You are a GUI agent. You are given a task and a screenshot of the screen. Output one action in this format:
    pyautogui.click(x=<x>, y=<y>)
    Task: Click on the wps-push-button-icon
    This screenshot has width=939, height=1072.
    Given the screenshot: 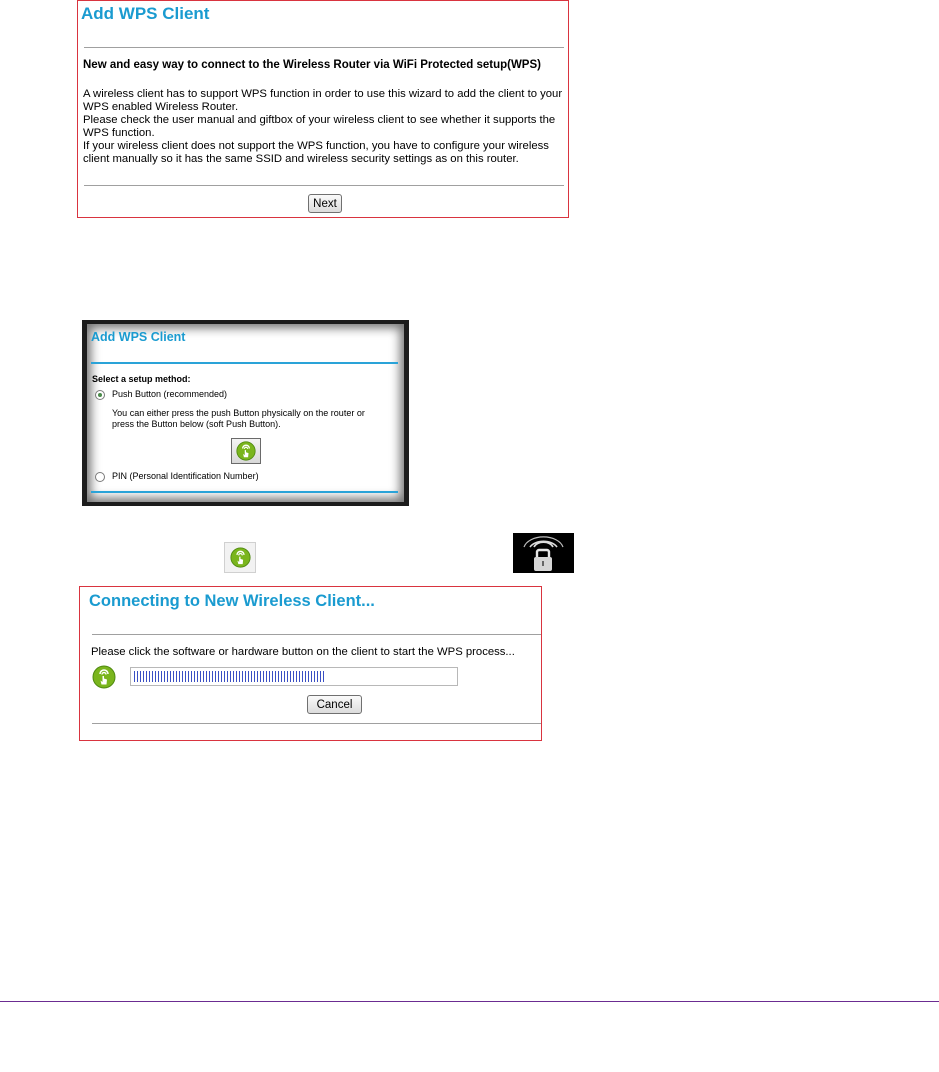 What is the action you would take?
    pyautogui.click(x=240, y=557)
    